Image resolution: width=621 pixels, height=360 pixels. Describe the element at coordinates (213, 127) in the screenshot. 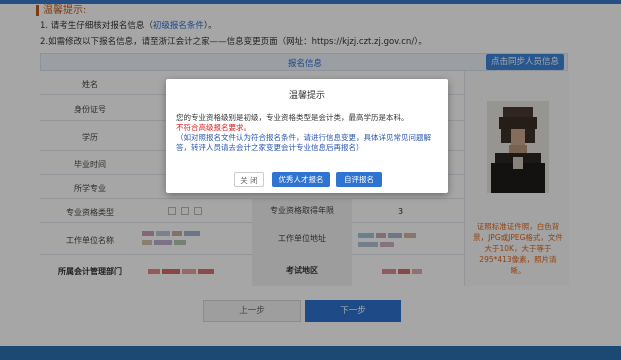

I see `modal-error-text: 不符合高级报名要求。` at that location.